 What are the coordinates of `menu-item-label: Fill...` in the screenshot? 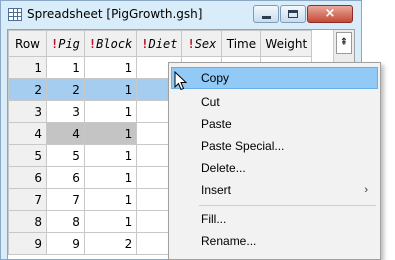 It's located at (214, 219).